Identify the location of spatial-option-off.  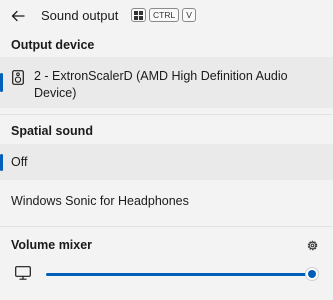
(166, 162).